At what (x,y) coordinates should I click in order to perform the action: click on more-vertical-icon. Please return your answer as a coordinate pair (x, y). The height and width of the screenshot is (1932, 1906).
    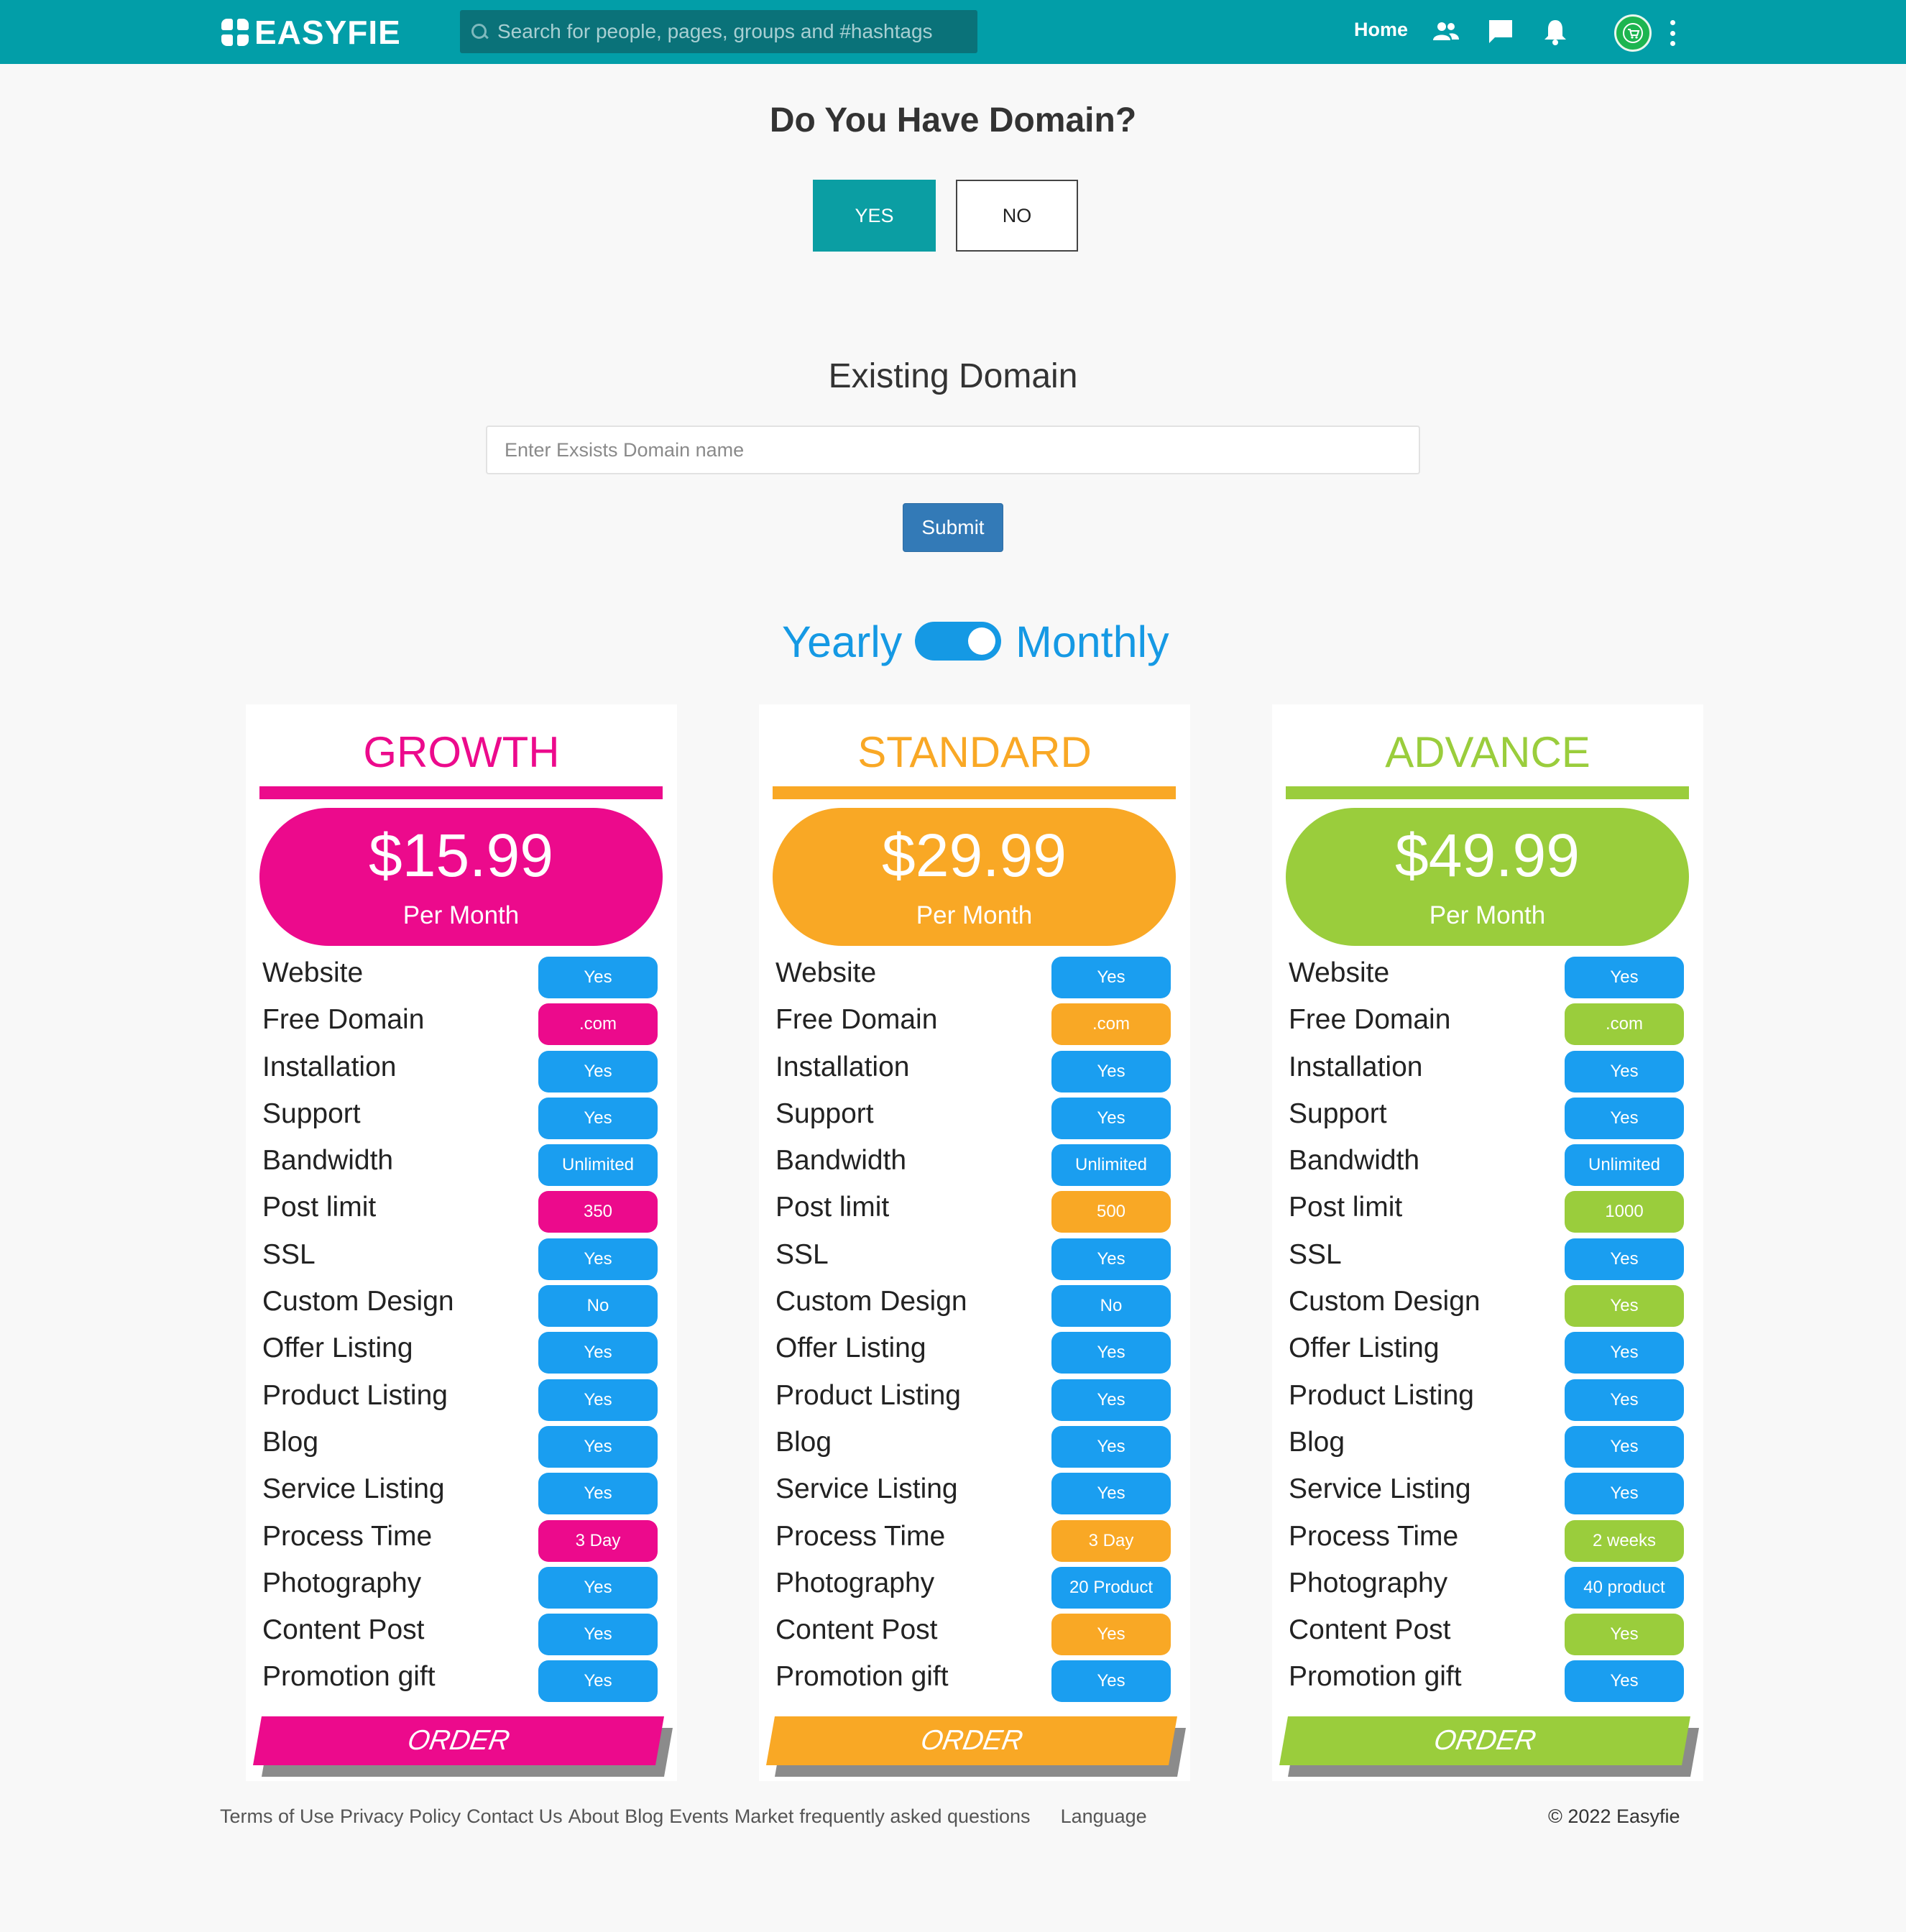
    Looking at the image, I should click on (1672, 33).